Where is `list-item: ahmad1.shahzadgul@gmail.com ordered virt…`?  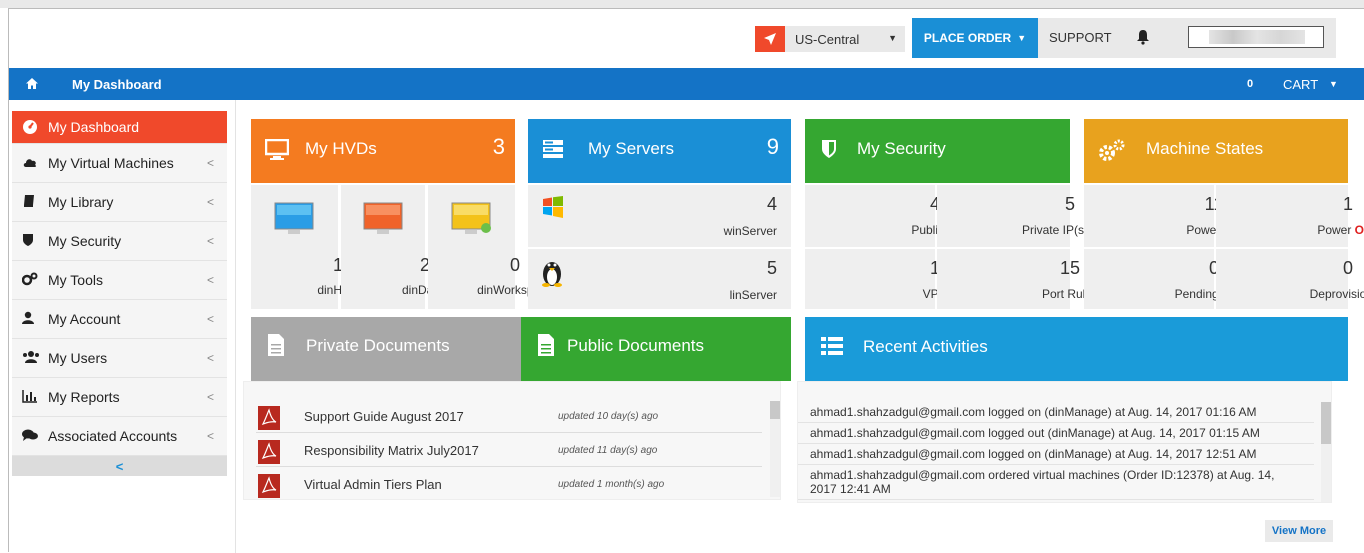
list-item: ahmad1.shahzadgul@gmail.com ordered virt… is located at coordinates (1056, 482).